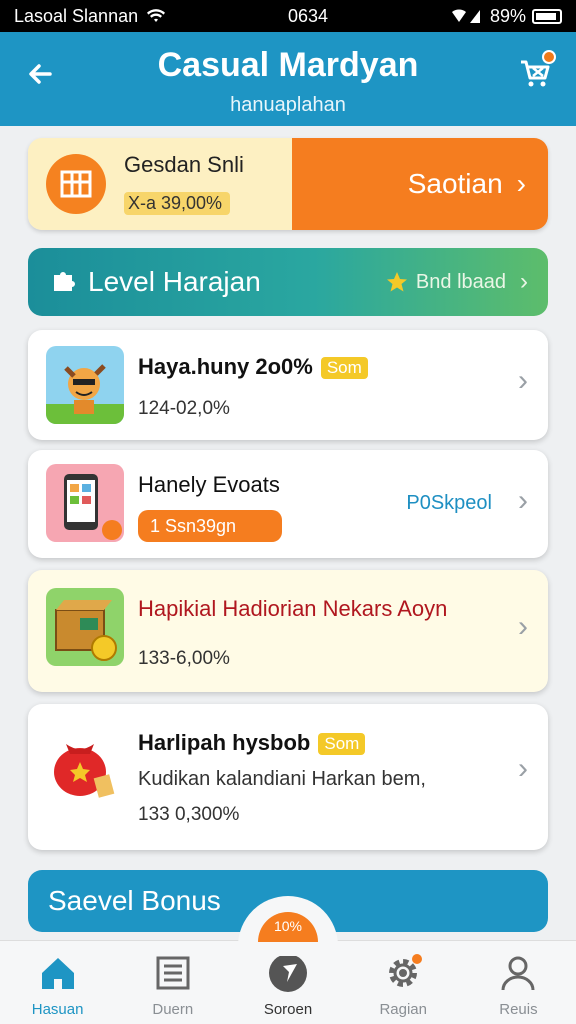  Describe the element at coordinates (308, 15) in the screenshot. I see `clock: 0634` at that location.